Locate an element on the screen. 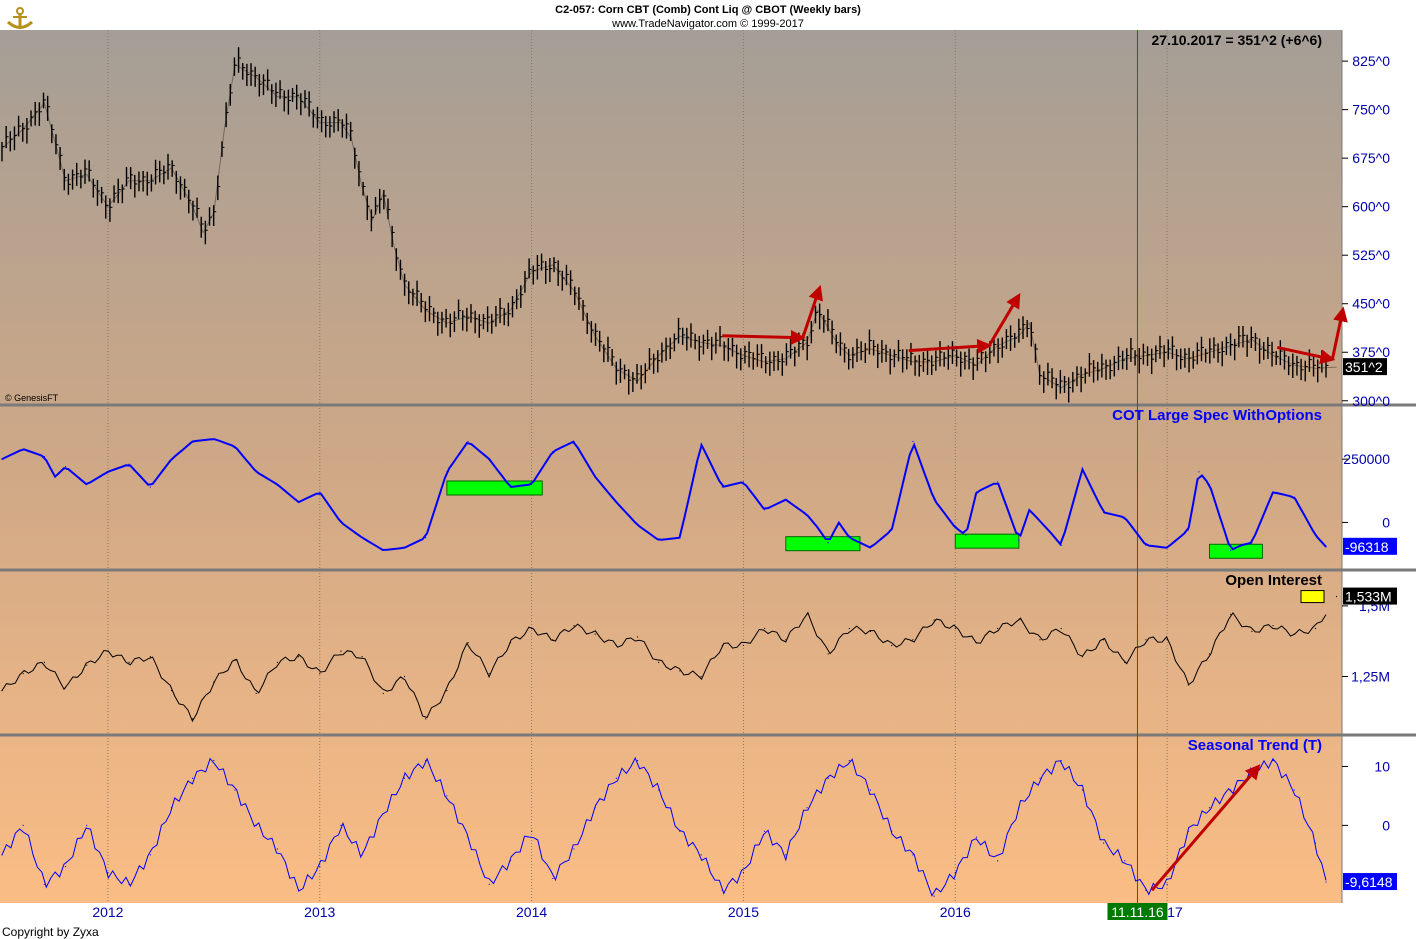  price-readout: 27.10.2017 = 351^2 (+6^6) is located at coordinates (1237, 40).